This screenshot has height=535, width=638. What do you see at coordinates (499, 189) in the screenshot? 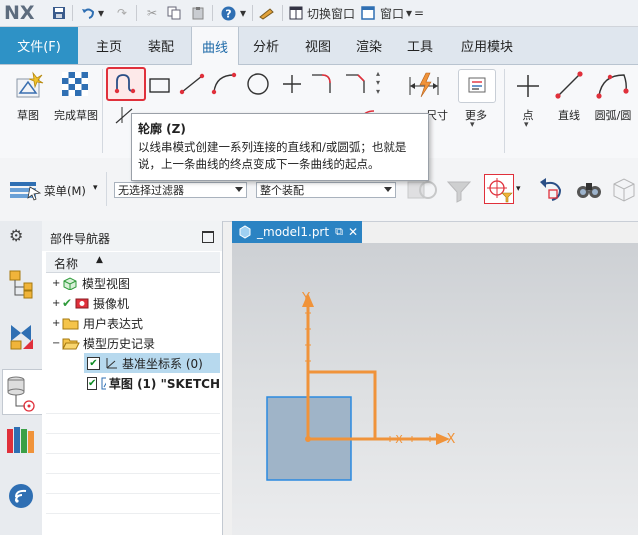
I see `snap-point-button` at bounding box center [499, 189].